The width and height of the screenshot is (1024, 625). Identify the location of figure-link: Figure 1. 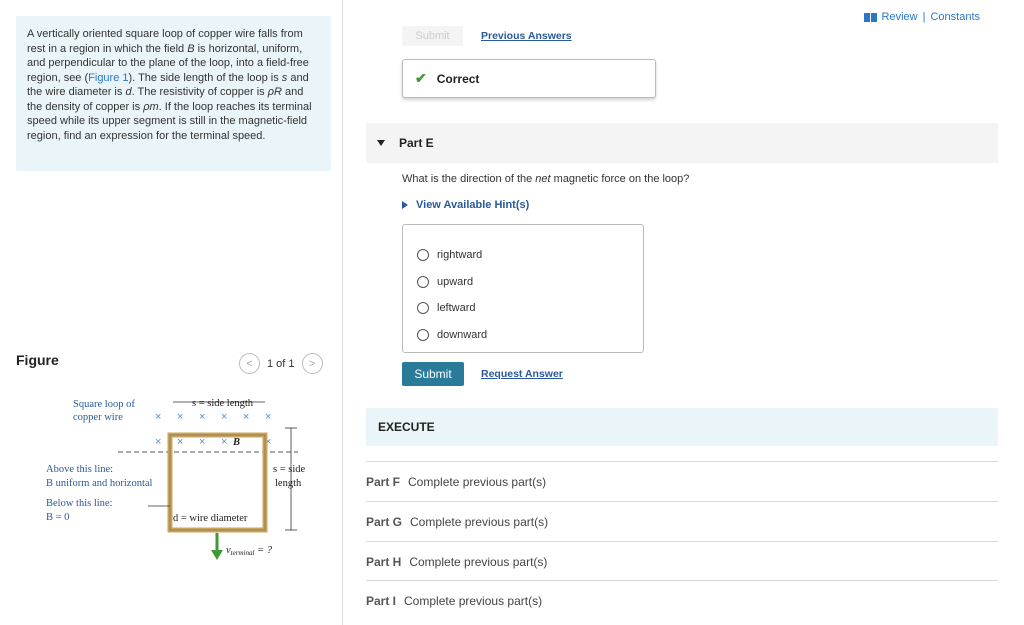
(108, 78).